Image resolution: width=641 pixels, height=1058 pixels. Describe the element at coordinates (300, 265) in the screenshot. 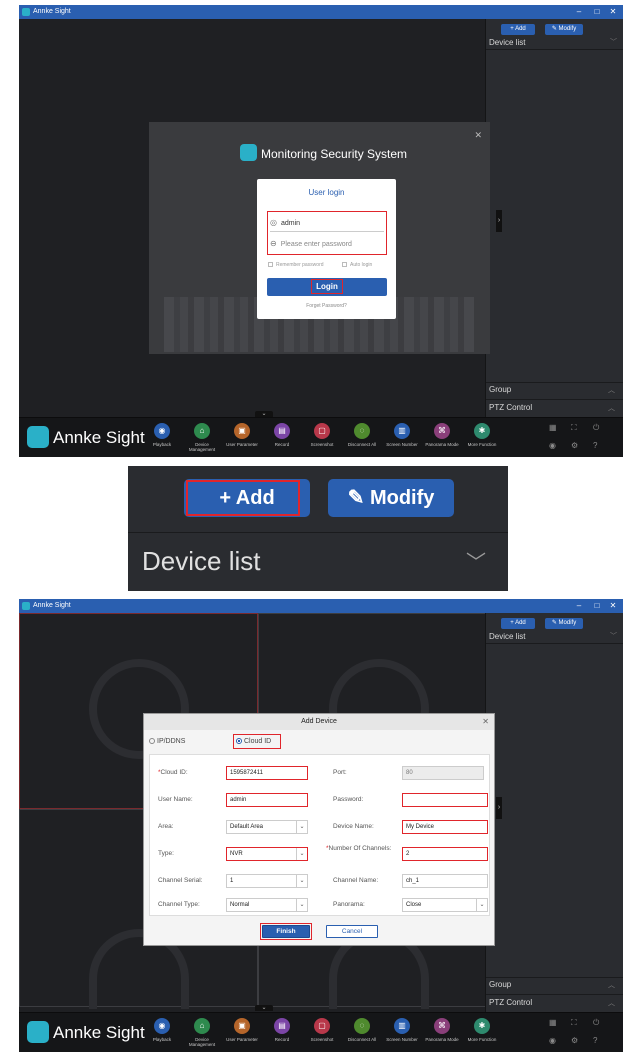

I see `remember-label: Remember password` at that location.